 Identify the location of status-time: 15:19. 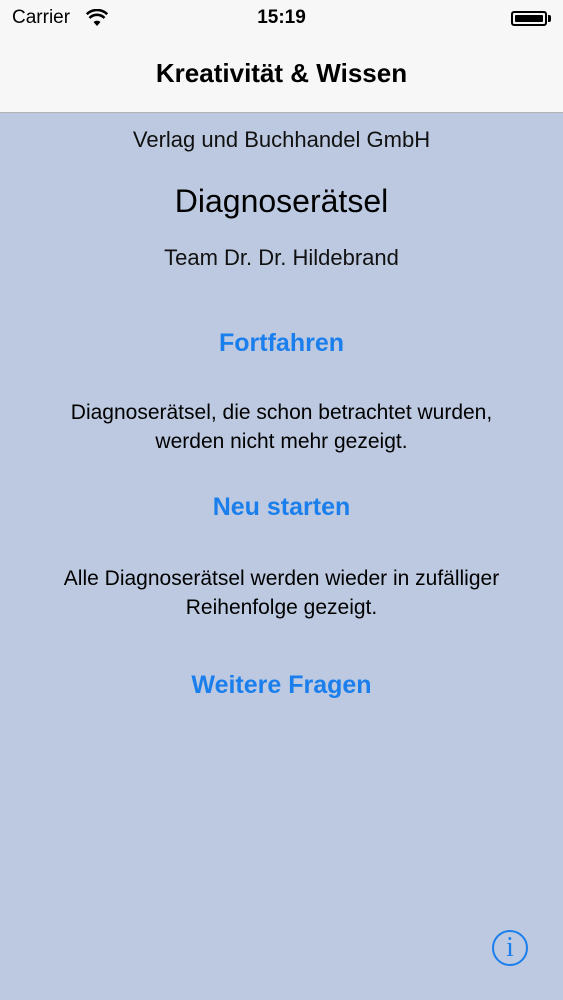
(281, 17).